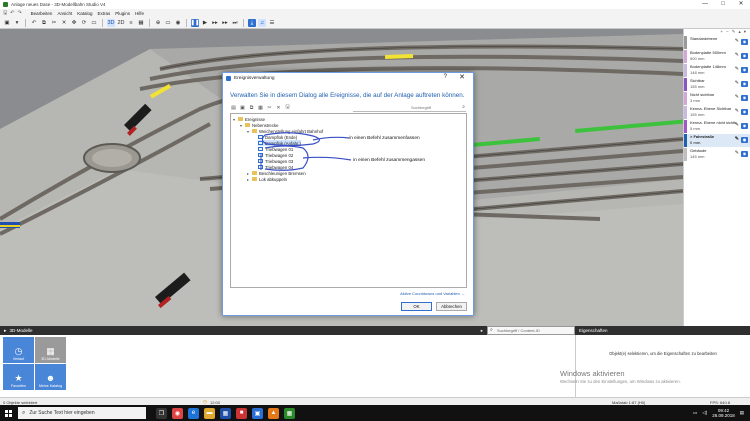 The image size is (750, 421). Describe the element at coordinates (242, 108) in the screenshot. I see `add-event-icon: ▣` at that location.